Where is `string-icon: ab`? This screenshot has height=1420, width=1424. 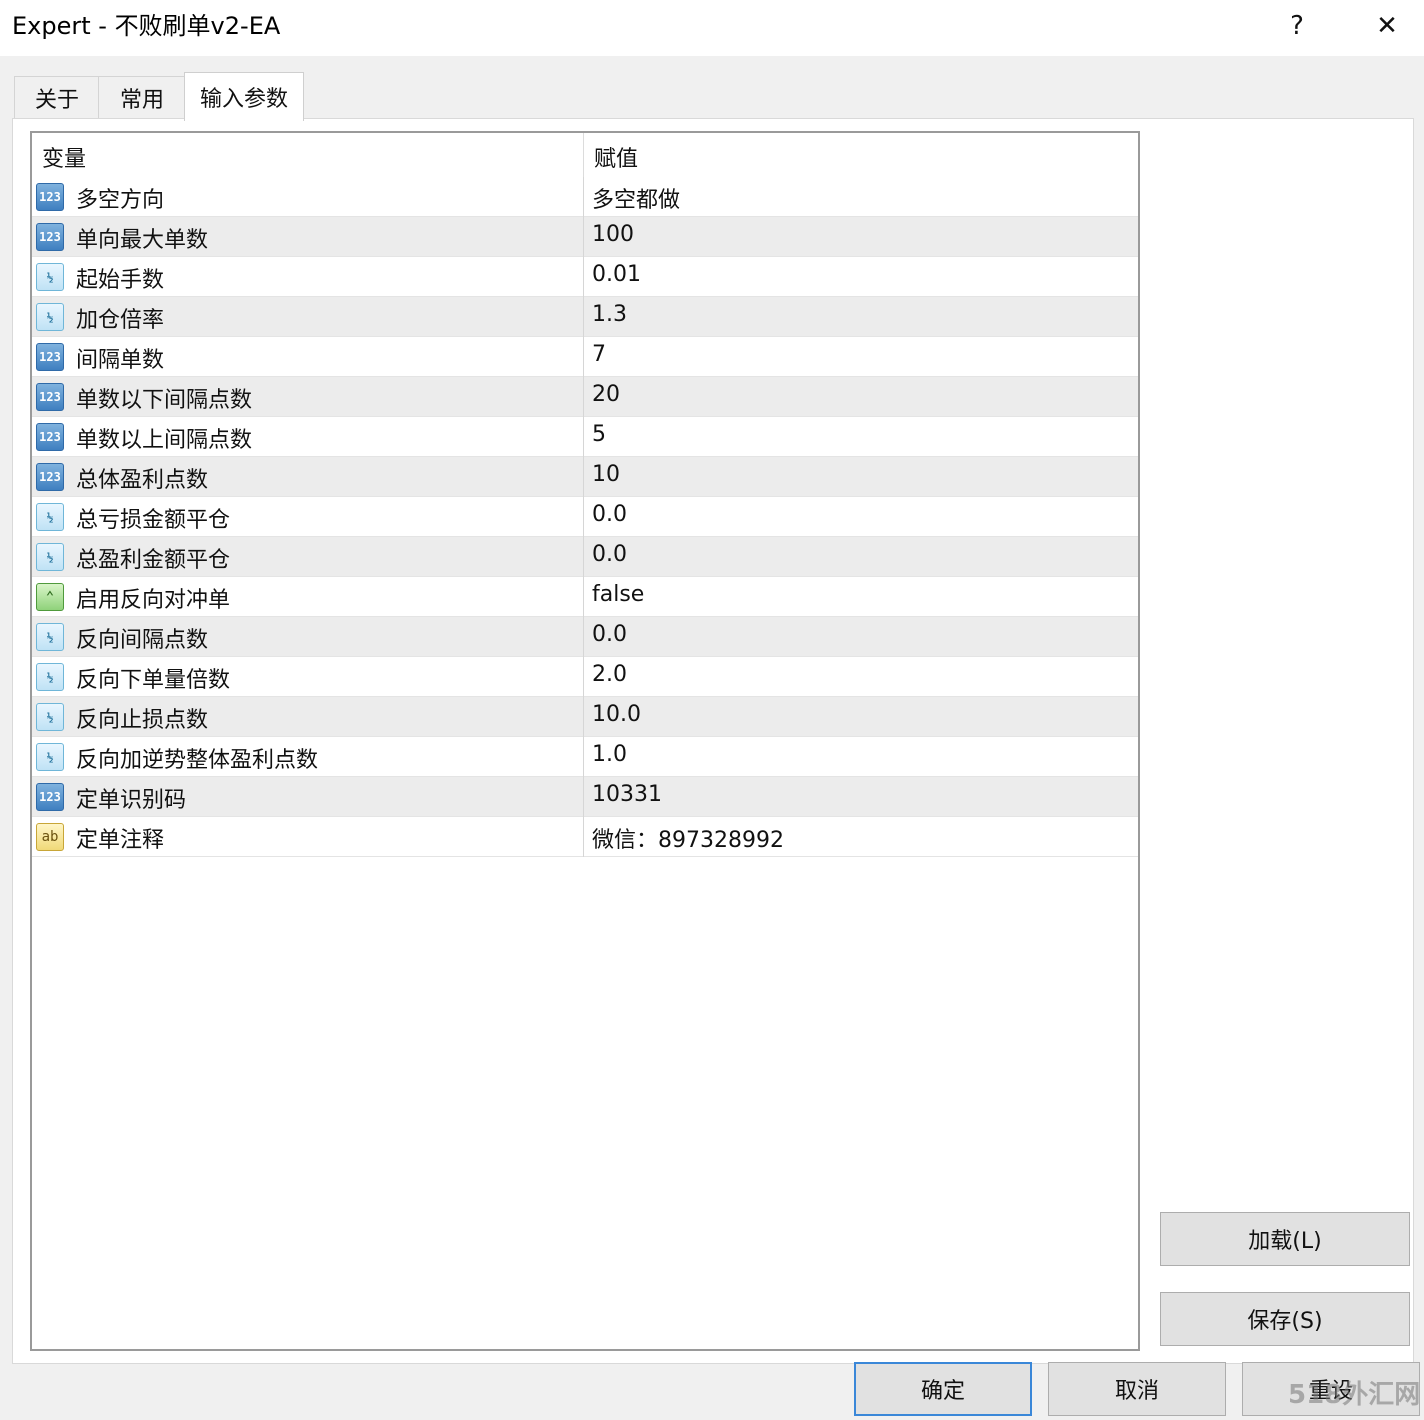
string-icon: ab is located at coordinates (50, 837).